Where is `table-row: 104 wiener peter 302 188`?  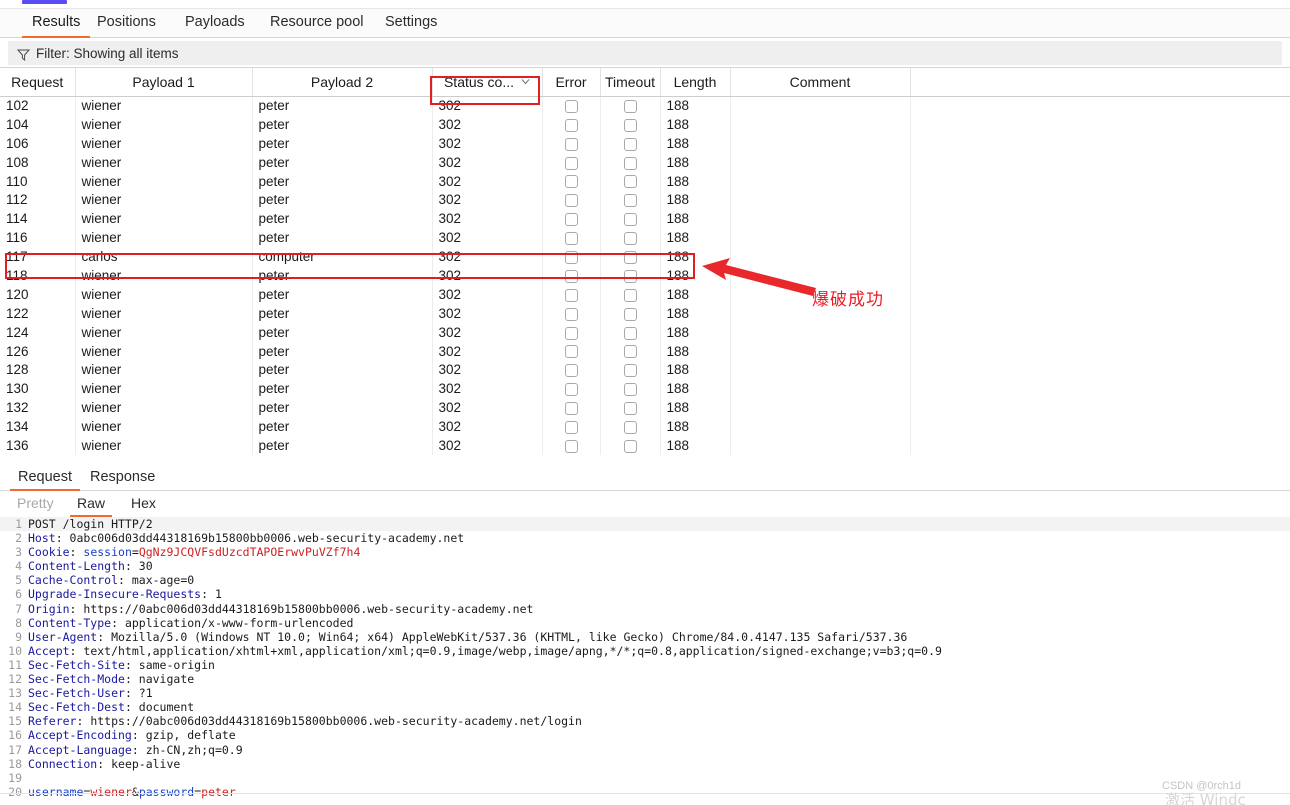 table-row: 104 wiener peter 302 188 is located at coordinates (645, 124).